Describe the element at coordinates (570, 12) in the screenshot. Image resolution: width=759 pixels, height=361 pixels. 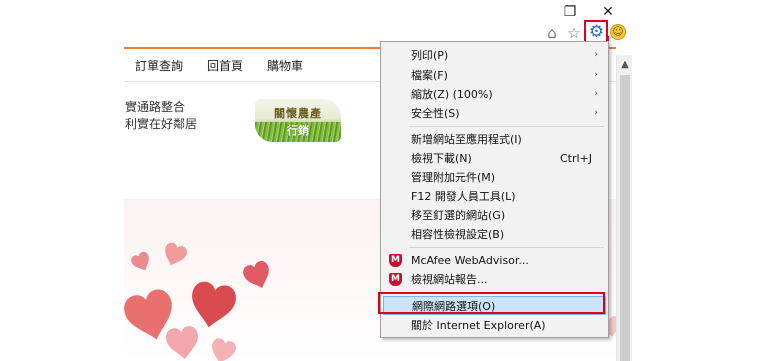
I see `restore-window-button: ❐` at that location.